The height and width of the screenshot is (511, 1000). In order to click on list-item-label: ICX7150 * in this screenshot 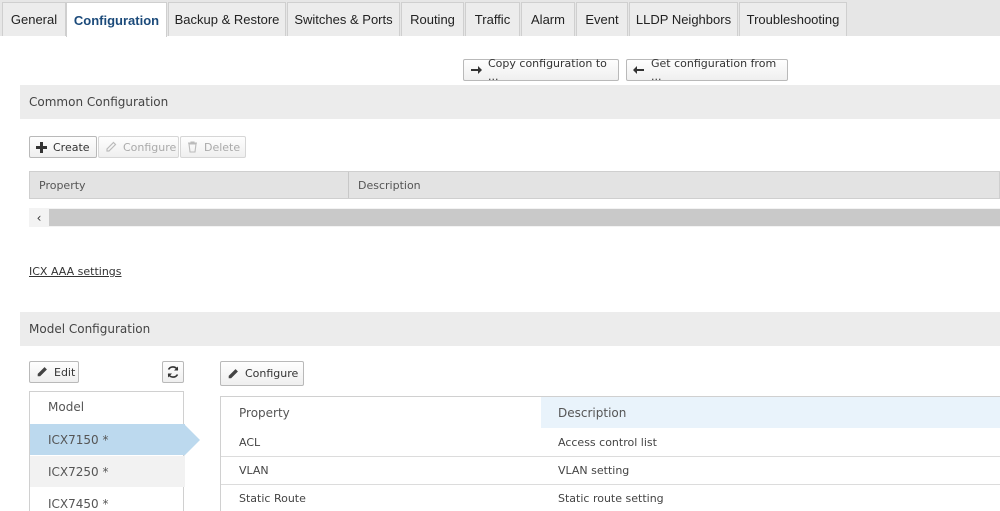, I will do `click(78, 439)`.